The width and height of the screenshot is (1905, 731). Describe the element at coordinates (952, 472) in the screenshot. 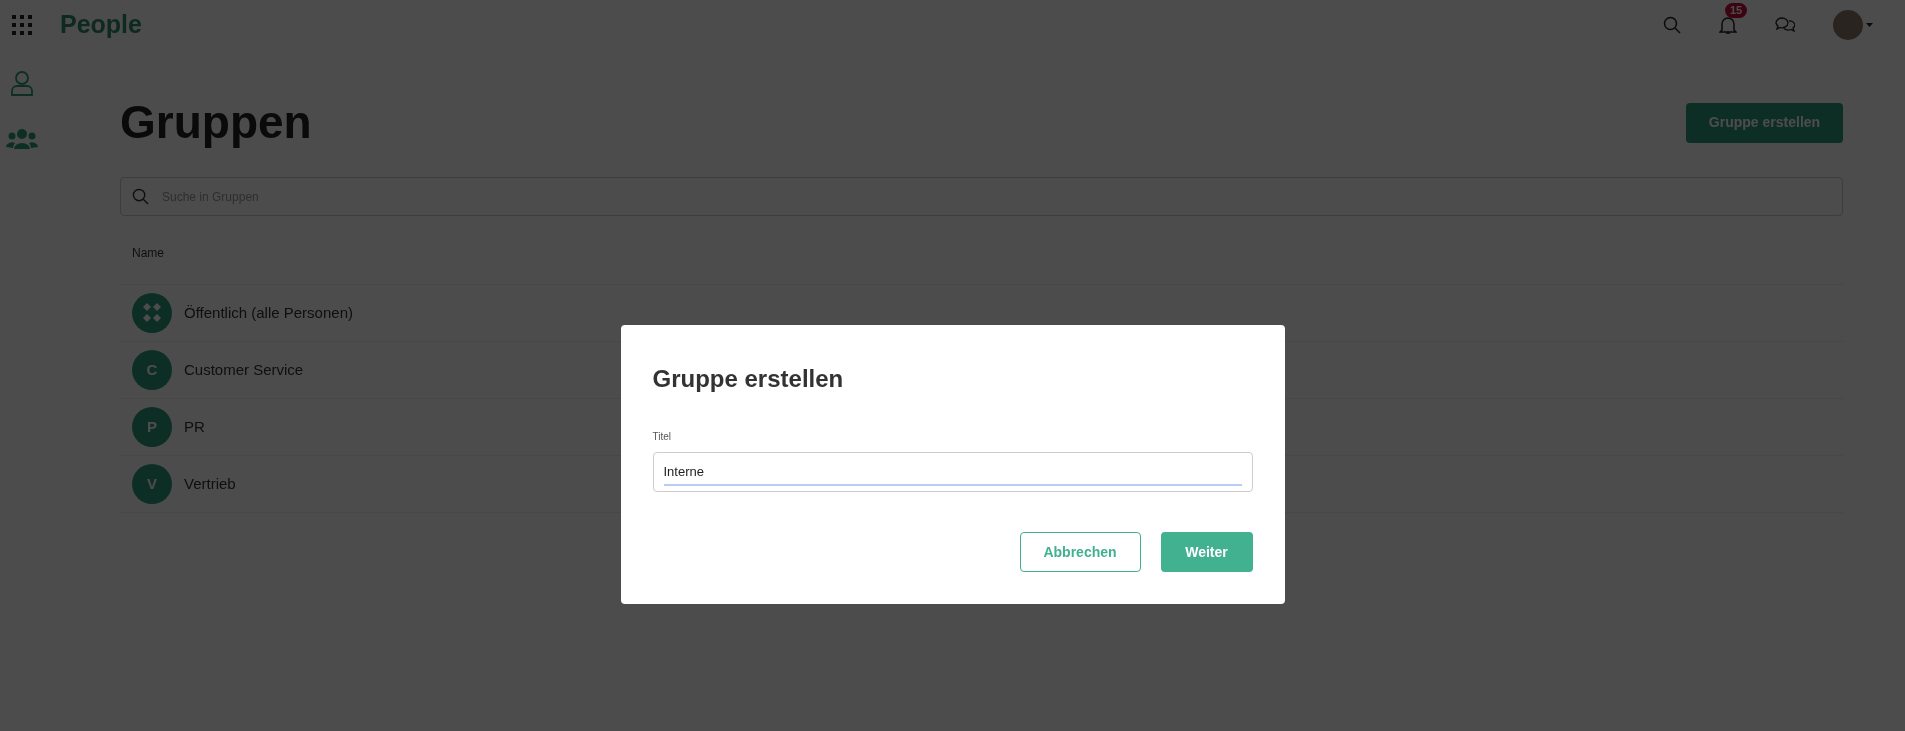

I see `title-input: Interne` at that location.